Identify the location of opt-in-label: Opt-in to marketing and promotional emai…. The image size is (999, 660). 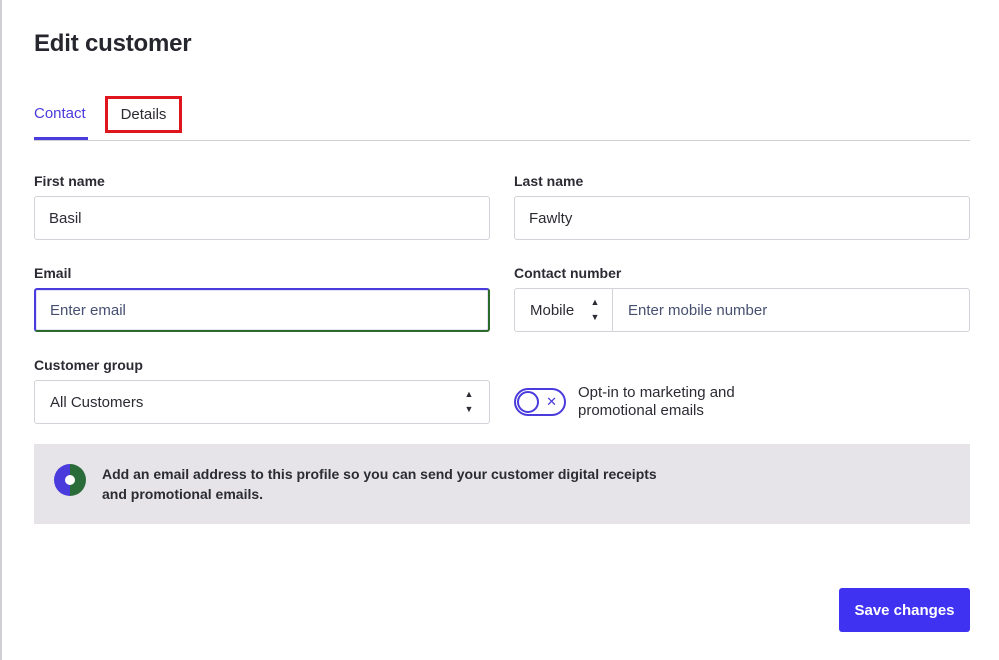
(656, 401).